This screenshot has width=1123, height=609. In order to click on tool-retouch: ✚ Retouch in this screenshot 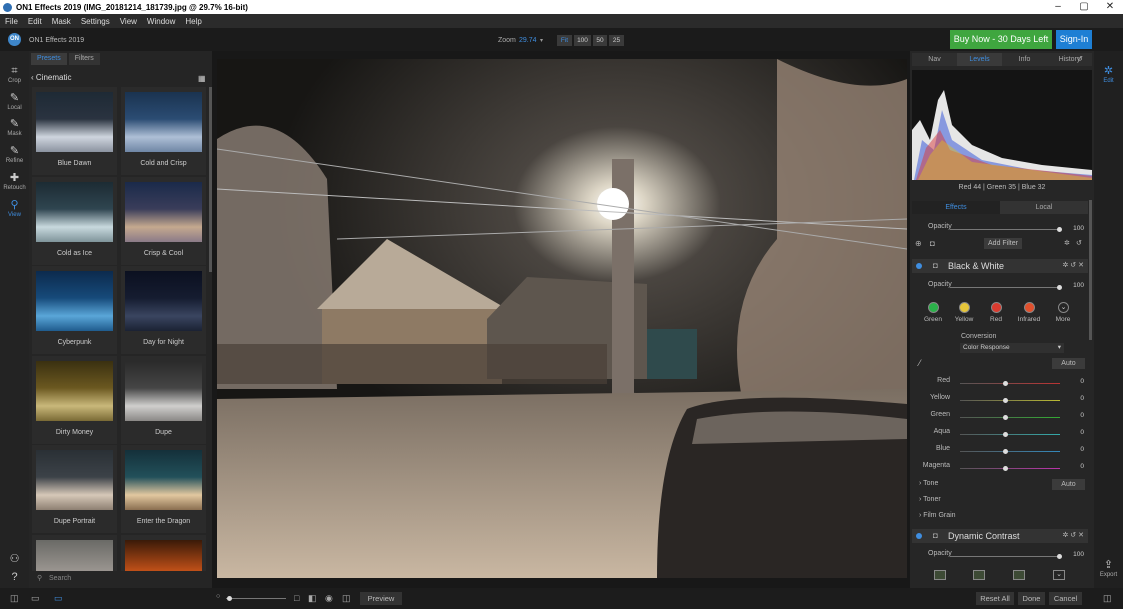, I will do `click(14, 181)`.